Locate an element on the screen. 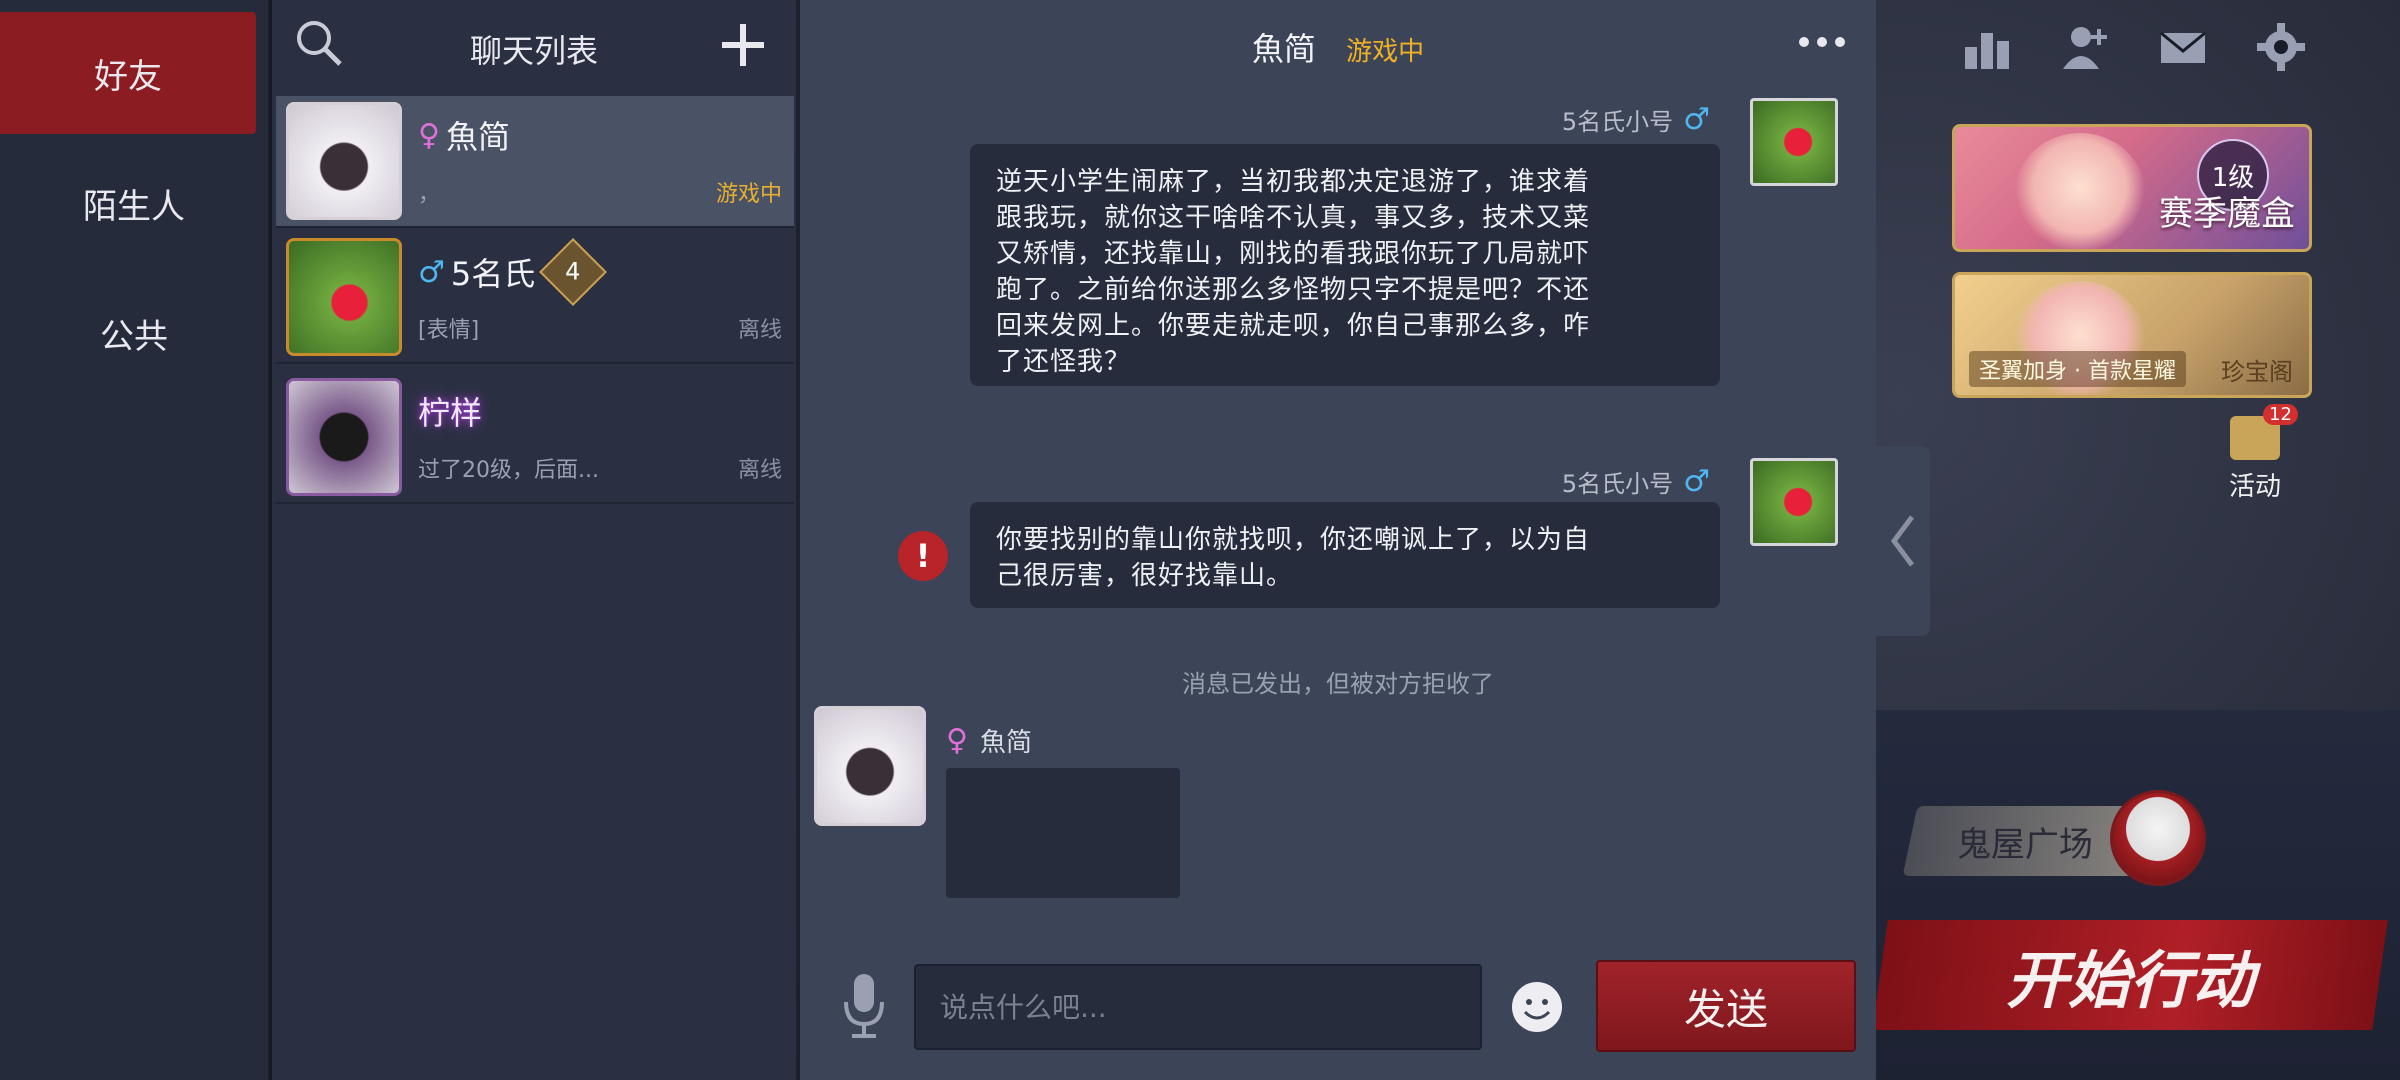  friend-name: ♀ 魚简 is located at coordinates (464, 137).